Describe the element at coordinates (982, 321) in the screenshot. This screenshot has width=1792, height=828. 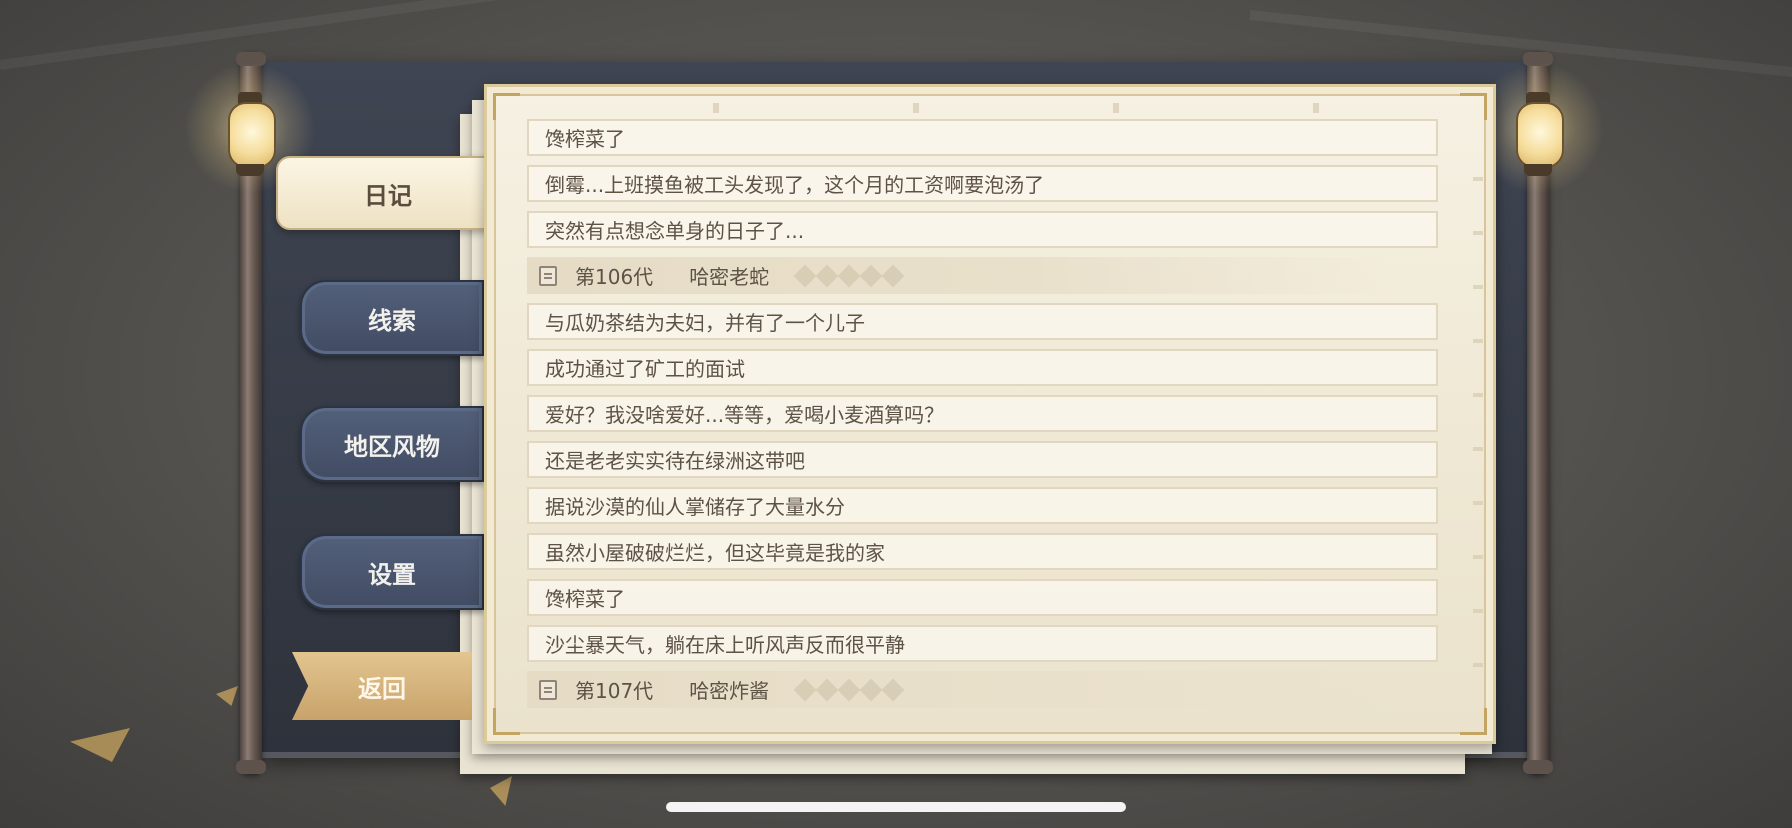
I see `diary-entry: 与瓜奶茶结为夫妇，并有了一个儿子` at that location.